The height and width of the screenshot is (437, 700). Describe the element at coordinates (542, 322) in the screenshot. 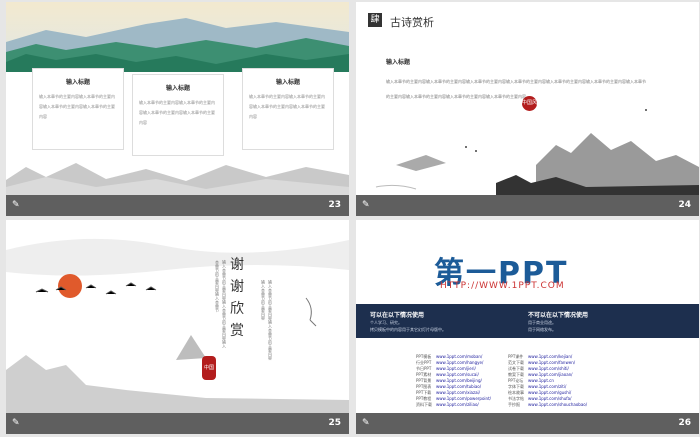

I see `forbidden-item: 用于商业用途。` at that location.